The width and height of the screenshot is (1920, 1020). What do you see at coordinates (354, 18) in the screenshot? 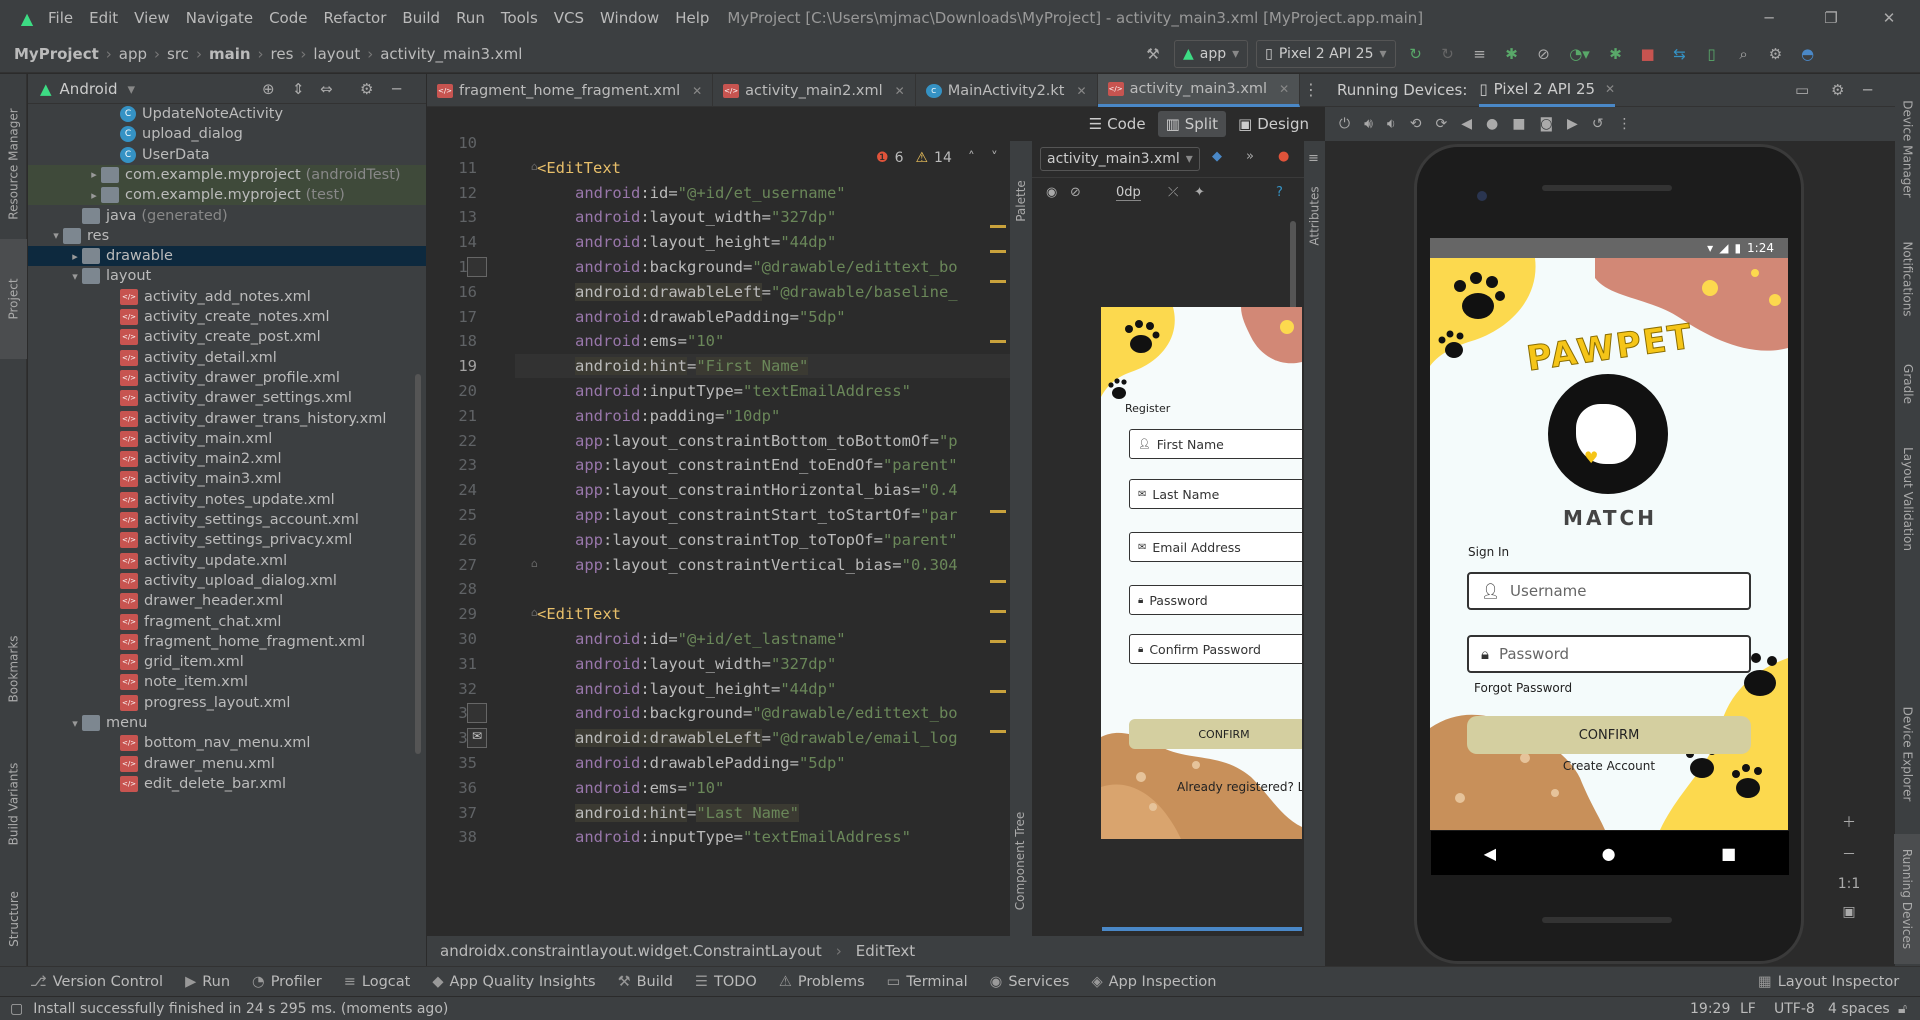
I see `menu-refactor: Refactor` at bounding box center [354, 18].